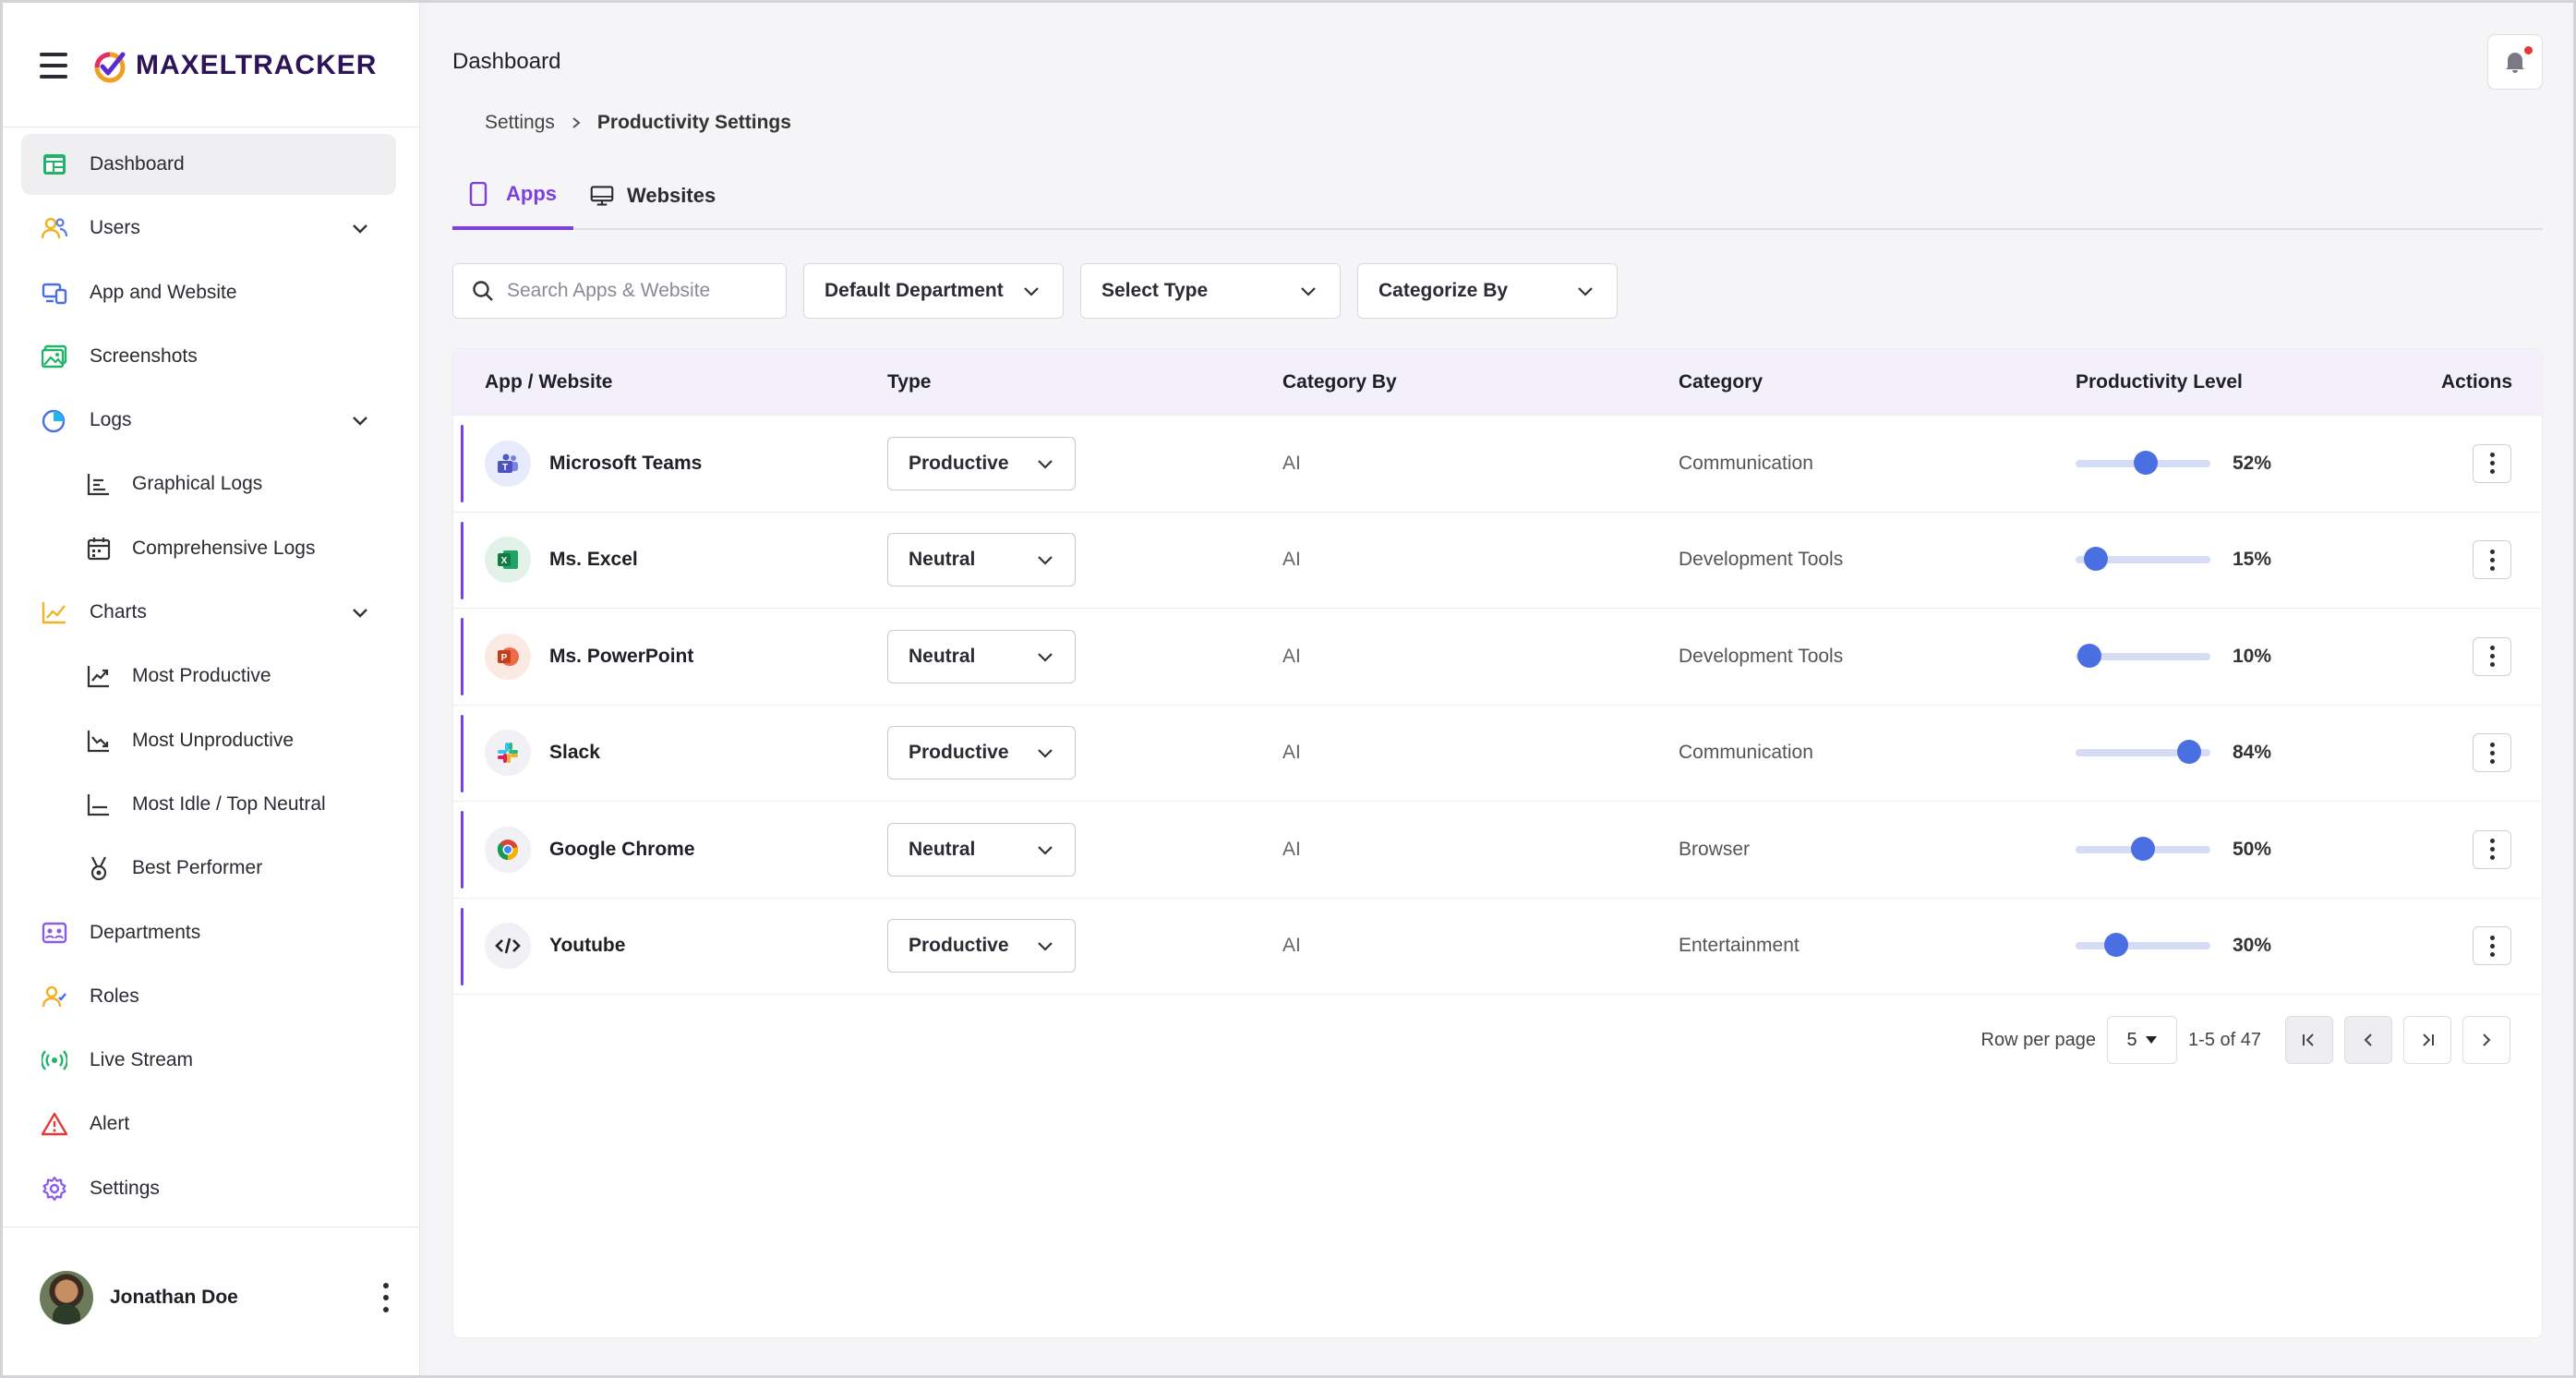 The height and width of the screenshot is (1378, 2576). Describe the element at coordinates (1210, 291) in the screenshot. I see `type-dropdown: Select Type` at that location.